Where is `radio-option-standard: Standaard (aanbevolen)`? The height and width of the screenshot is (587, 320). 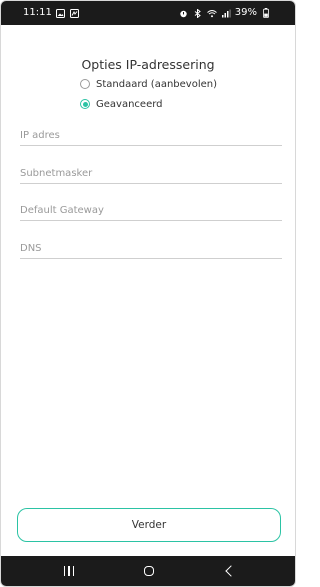 radio-option-standard: Standaard (aanbevolen) is located at coordinates (148, 84).